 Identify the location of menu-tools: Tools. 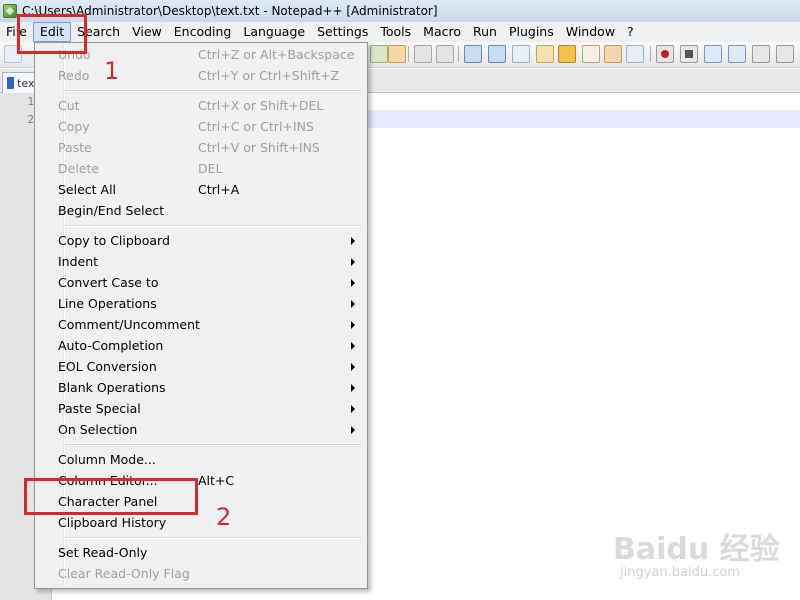
(395, 32).